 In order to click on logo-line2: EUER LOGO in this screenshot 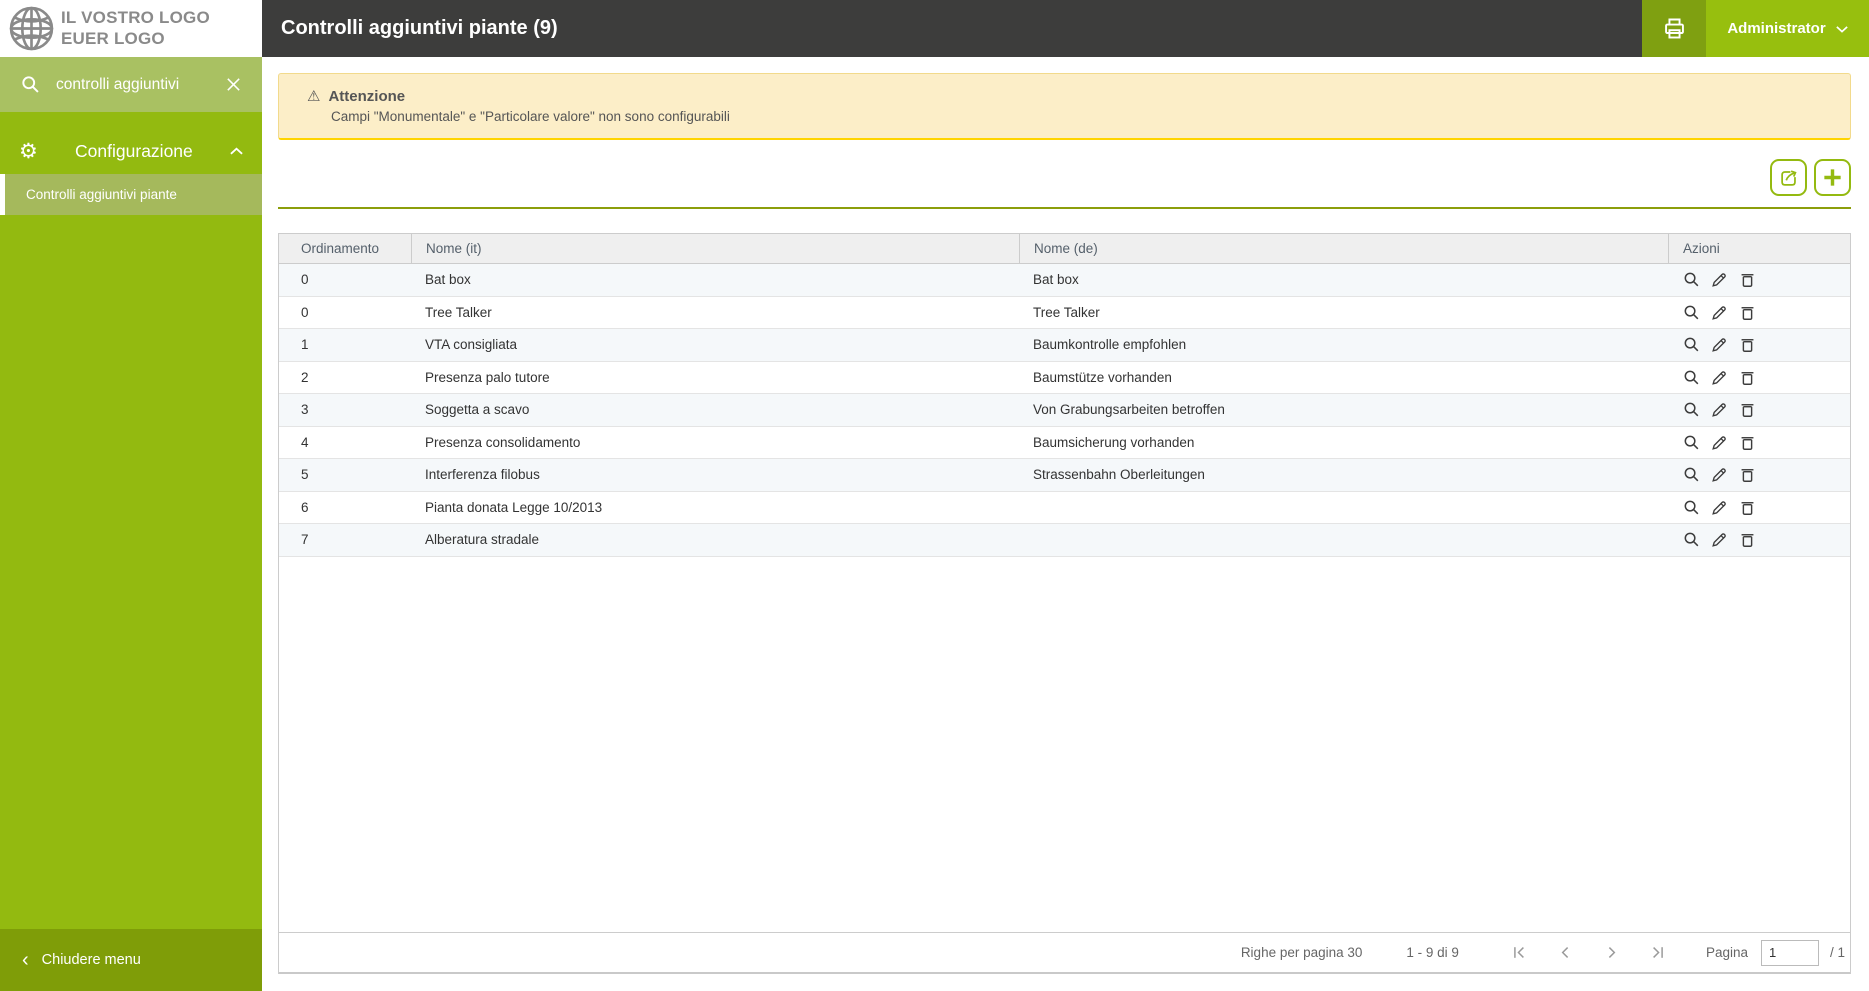, I will do `click(113, 38)`.